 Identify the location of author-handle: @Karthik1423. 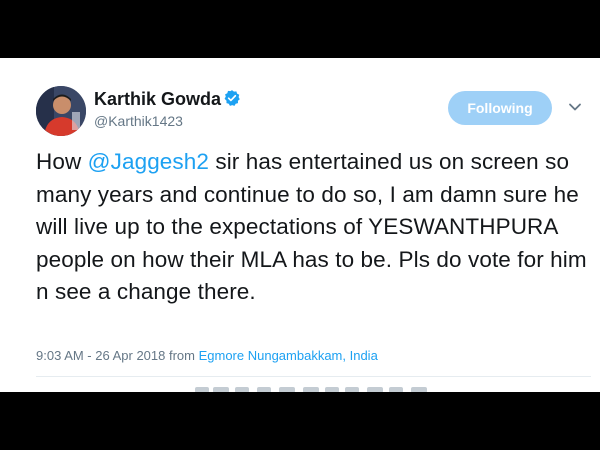
(138, 121).